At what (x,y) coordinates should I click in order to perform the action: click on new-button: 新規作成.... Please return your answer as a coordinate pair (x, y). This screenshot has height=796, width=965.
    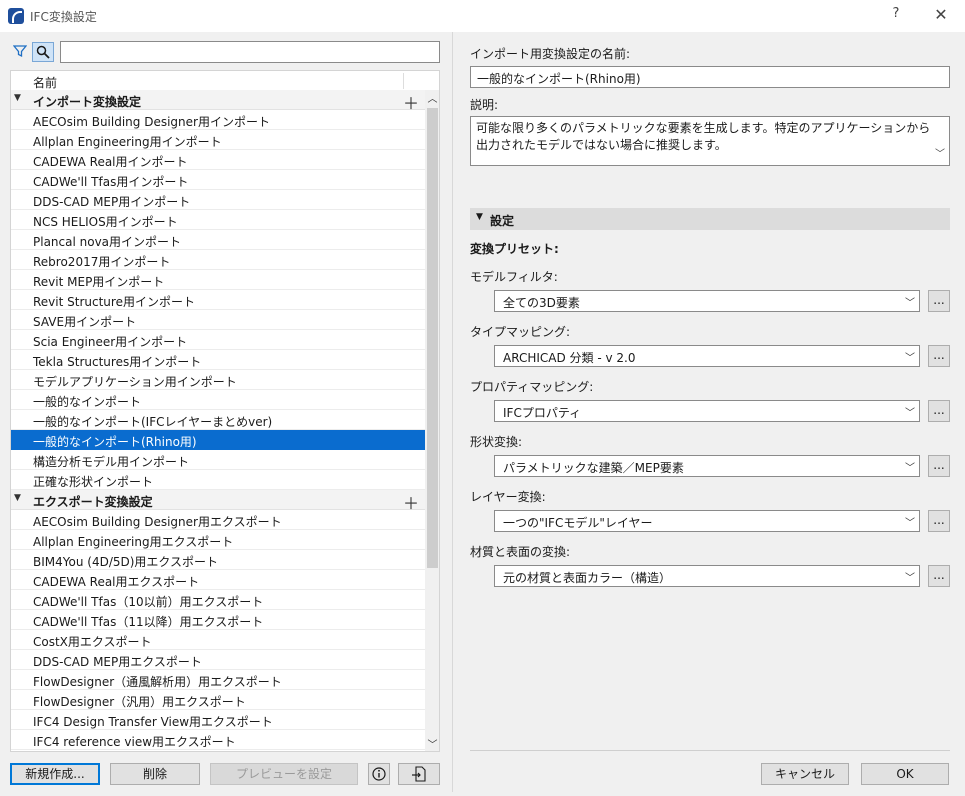
    Looking at the image, I should click on (55, 774).